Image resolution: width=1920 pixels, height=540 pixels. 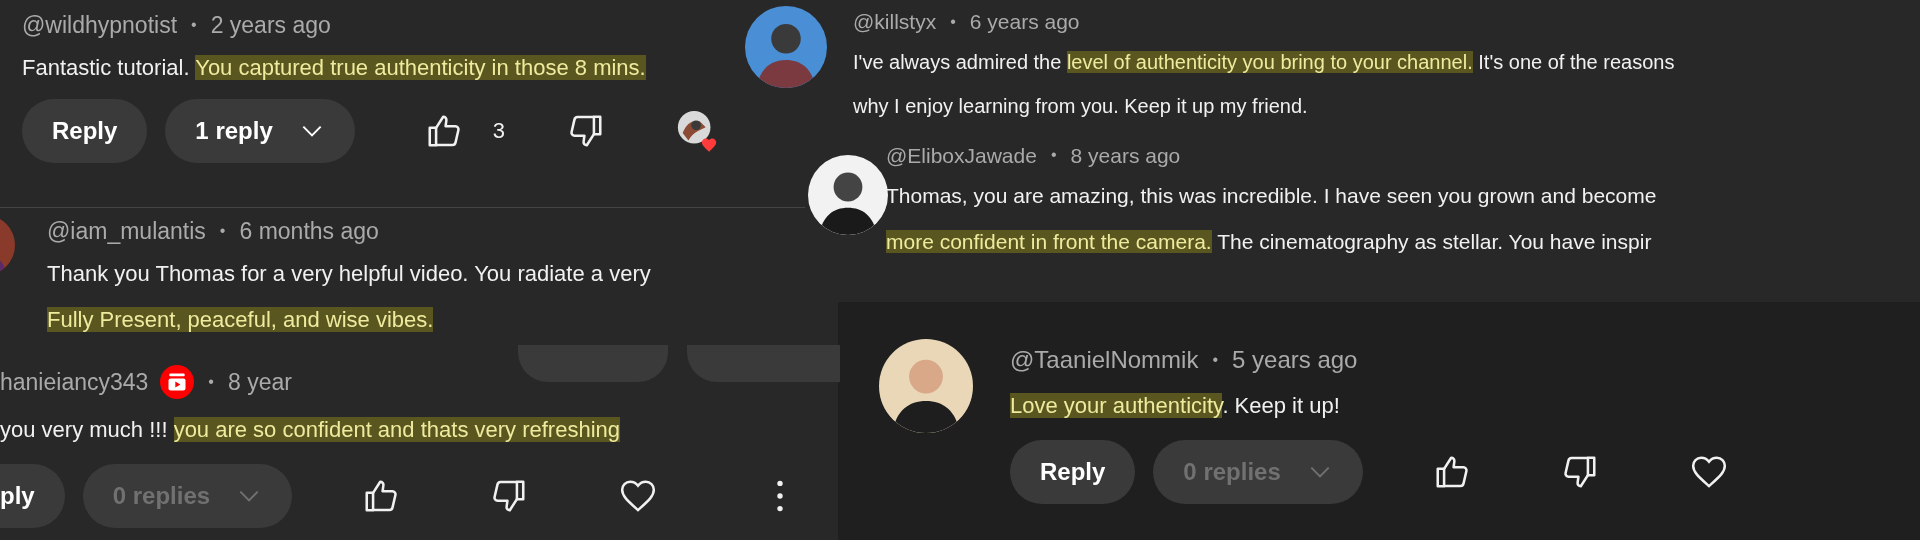 What do you see at coordinates (1024, 22) in the screenshot?
I see `comment-time: 6 years ago` at bounding box center [1024, 22].